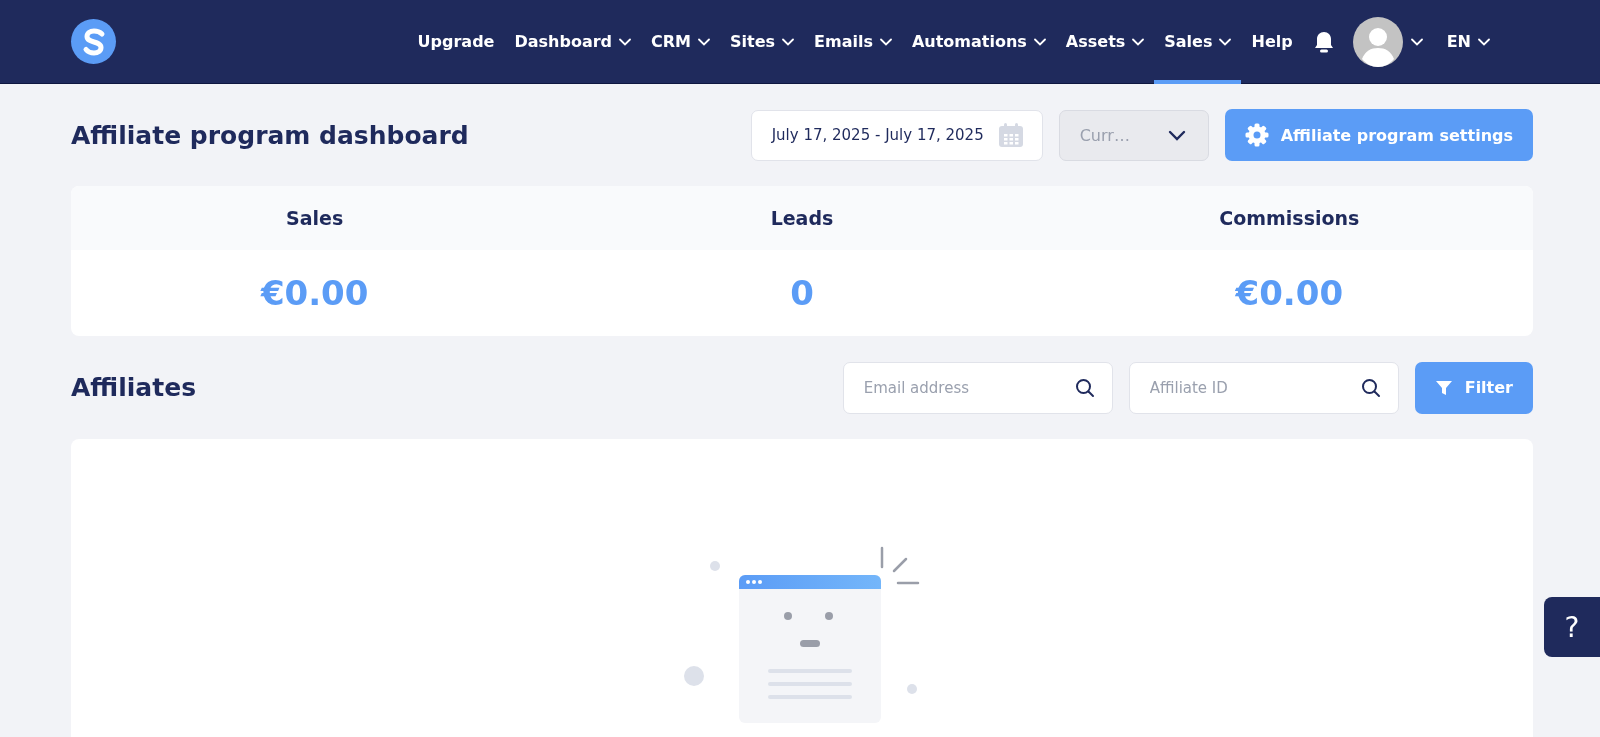 The width and height of the screenshot is (1600, 737). What do you see at coordinates (1272, 42) in the screenshot?
I see `nav-menu-item: Help` at bounding box center [1272, 42].